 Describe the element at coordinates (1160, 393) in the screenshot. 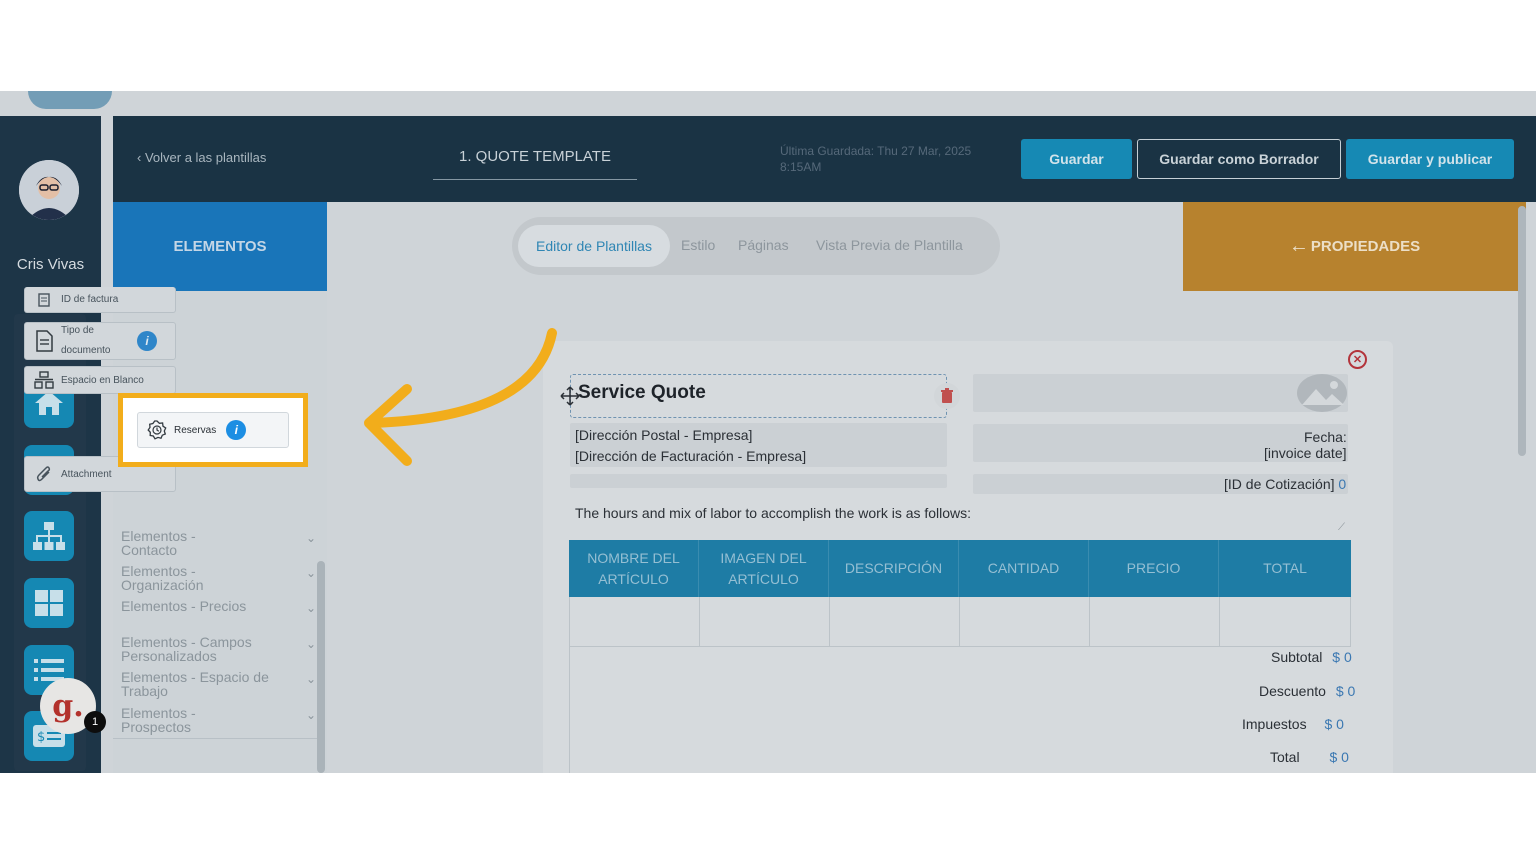

I see `logo-placeholder` at that location.